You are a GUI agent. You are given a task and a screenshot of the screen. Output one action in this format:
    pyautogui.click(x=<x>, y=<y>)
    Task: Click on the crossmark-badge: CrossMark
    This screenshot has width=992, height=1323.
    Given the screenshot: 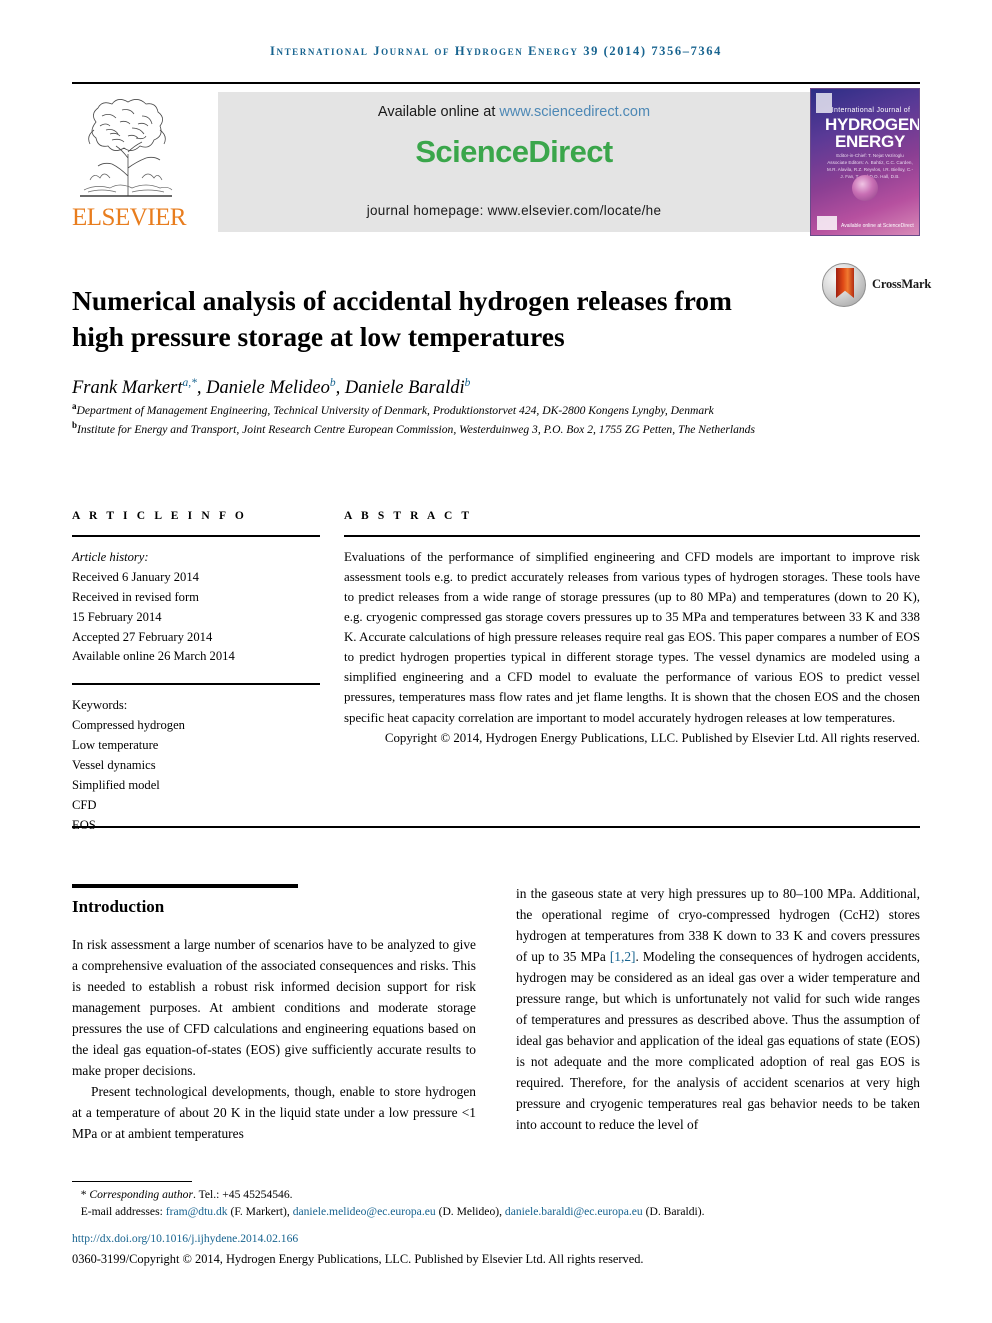 What is the action you would take?
    pyautogui.click(x=876, y=287)
    